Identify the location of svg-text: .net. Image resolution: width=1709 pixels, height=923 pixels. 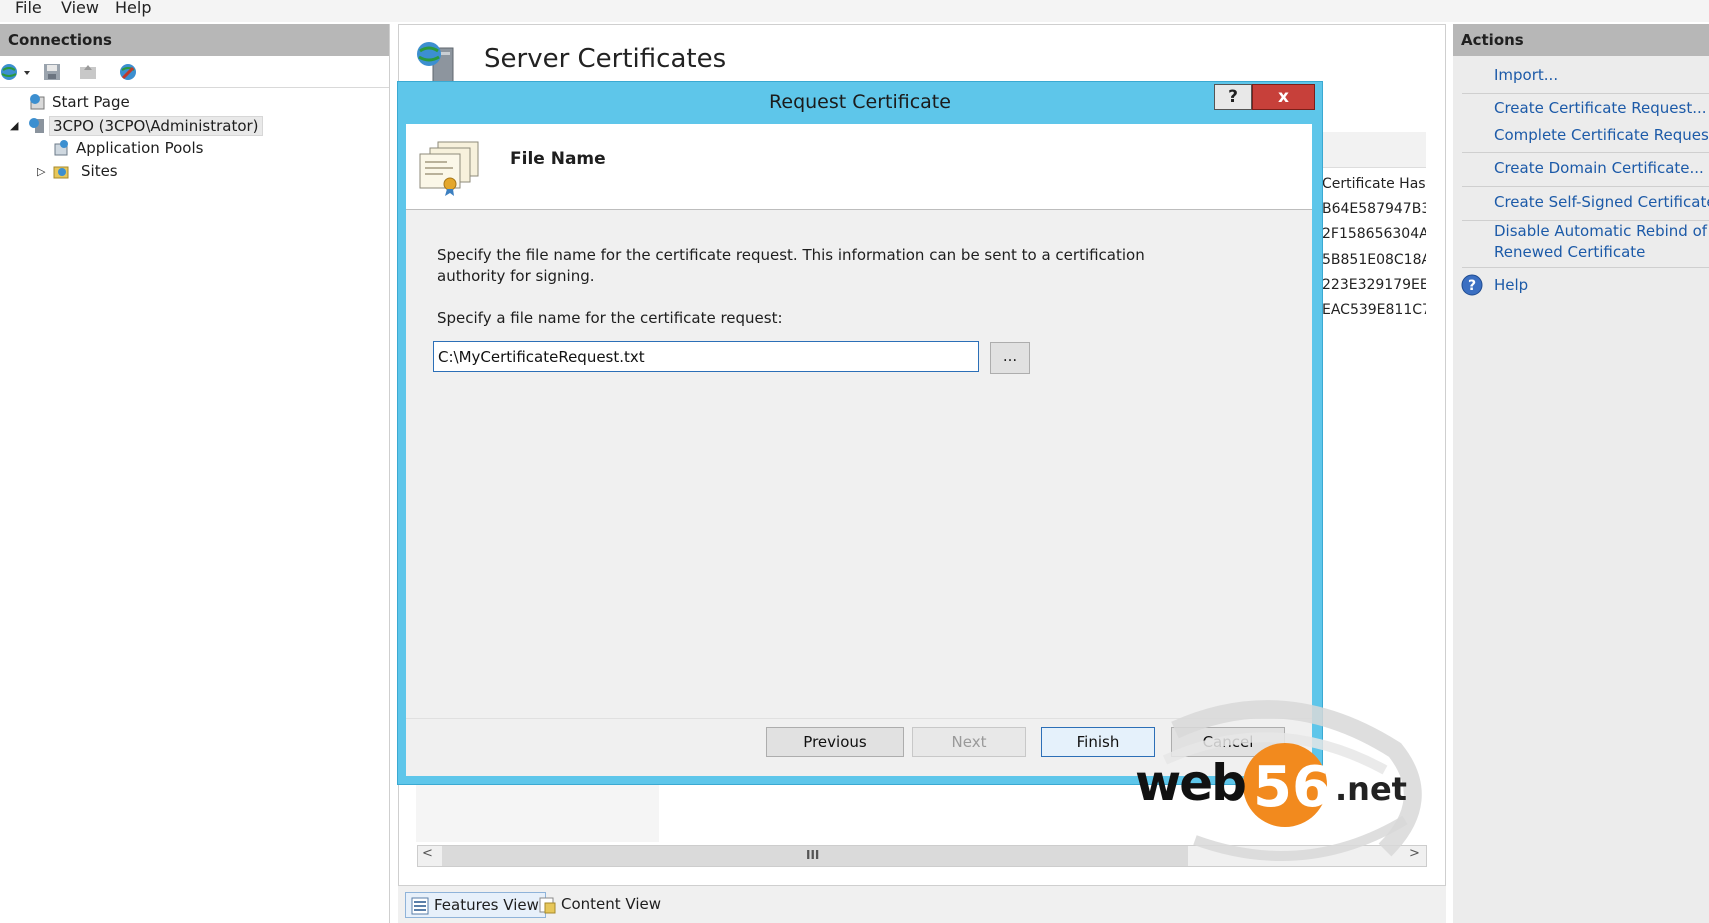
(1371, 789).